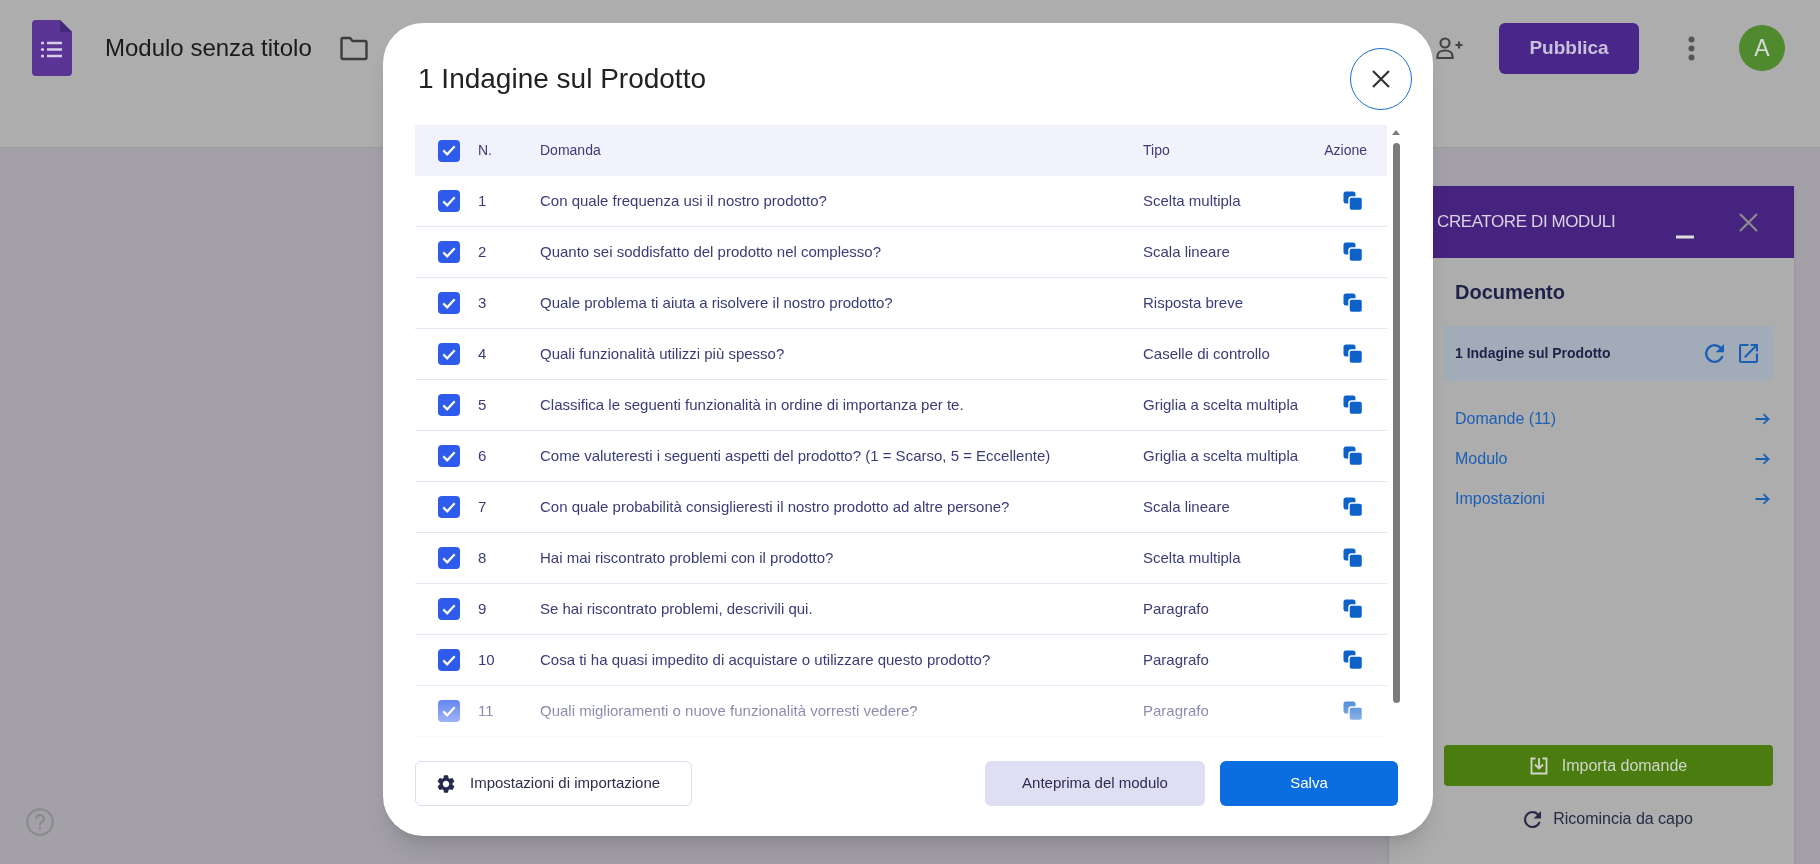 The width and height of the screenshot is (1820, 864). What do you see at coordinates (446, 783) in the screenshot?
I see `settings-icon` at bounding box center [446, 783].